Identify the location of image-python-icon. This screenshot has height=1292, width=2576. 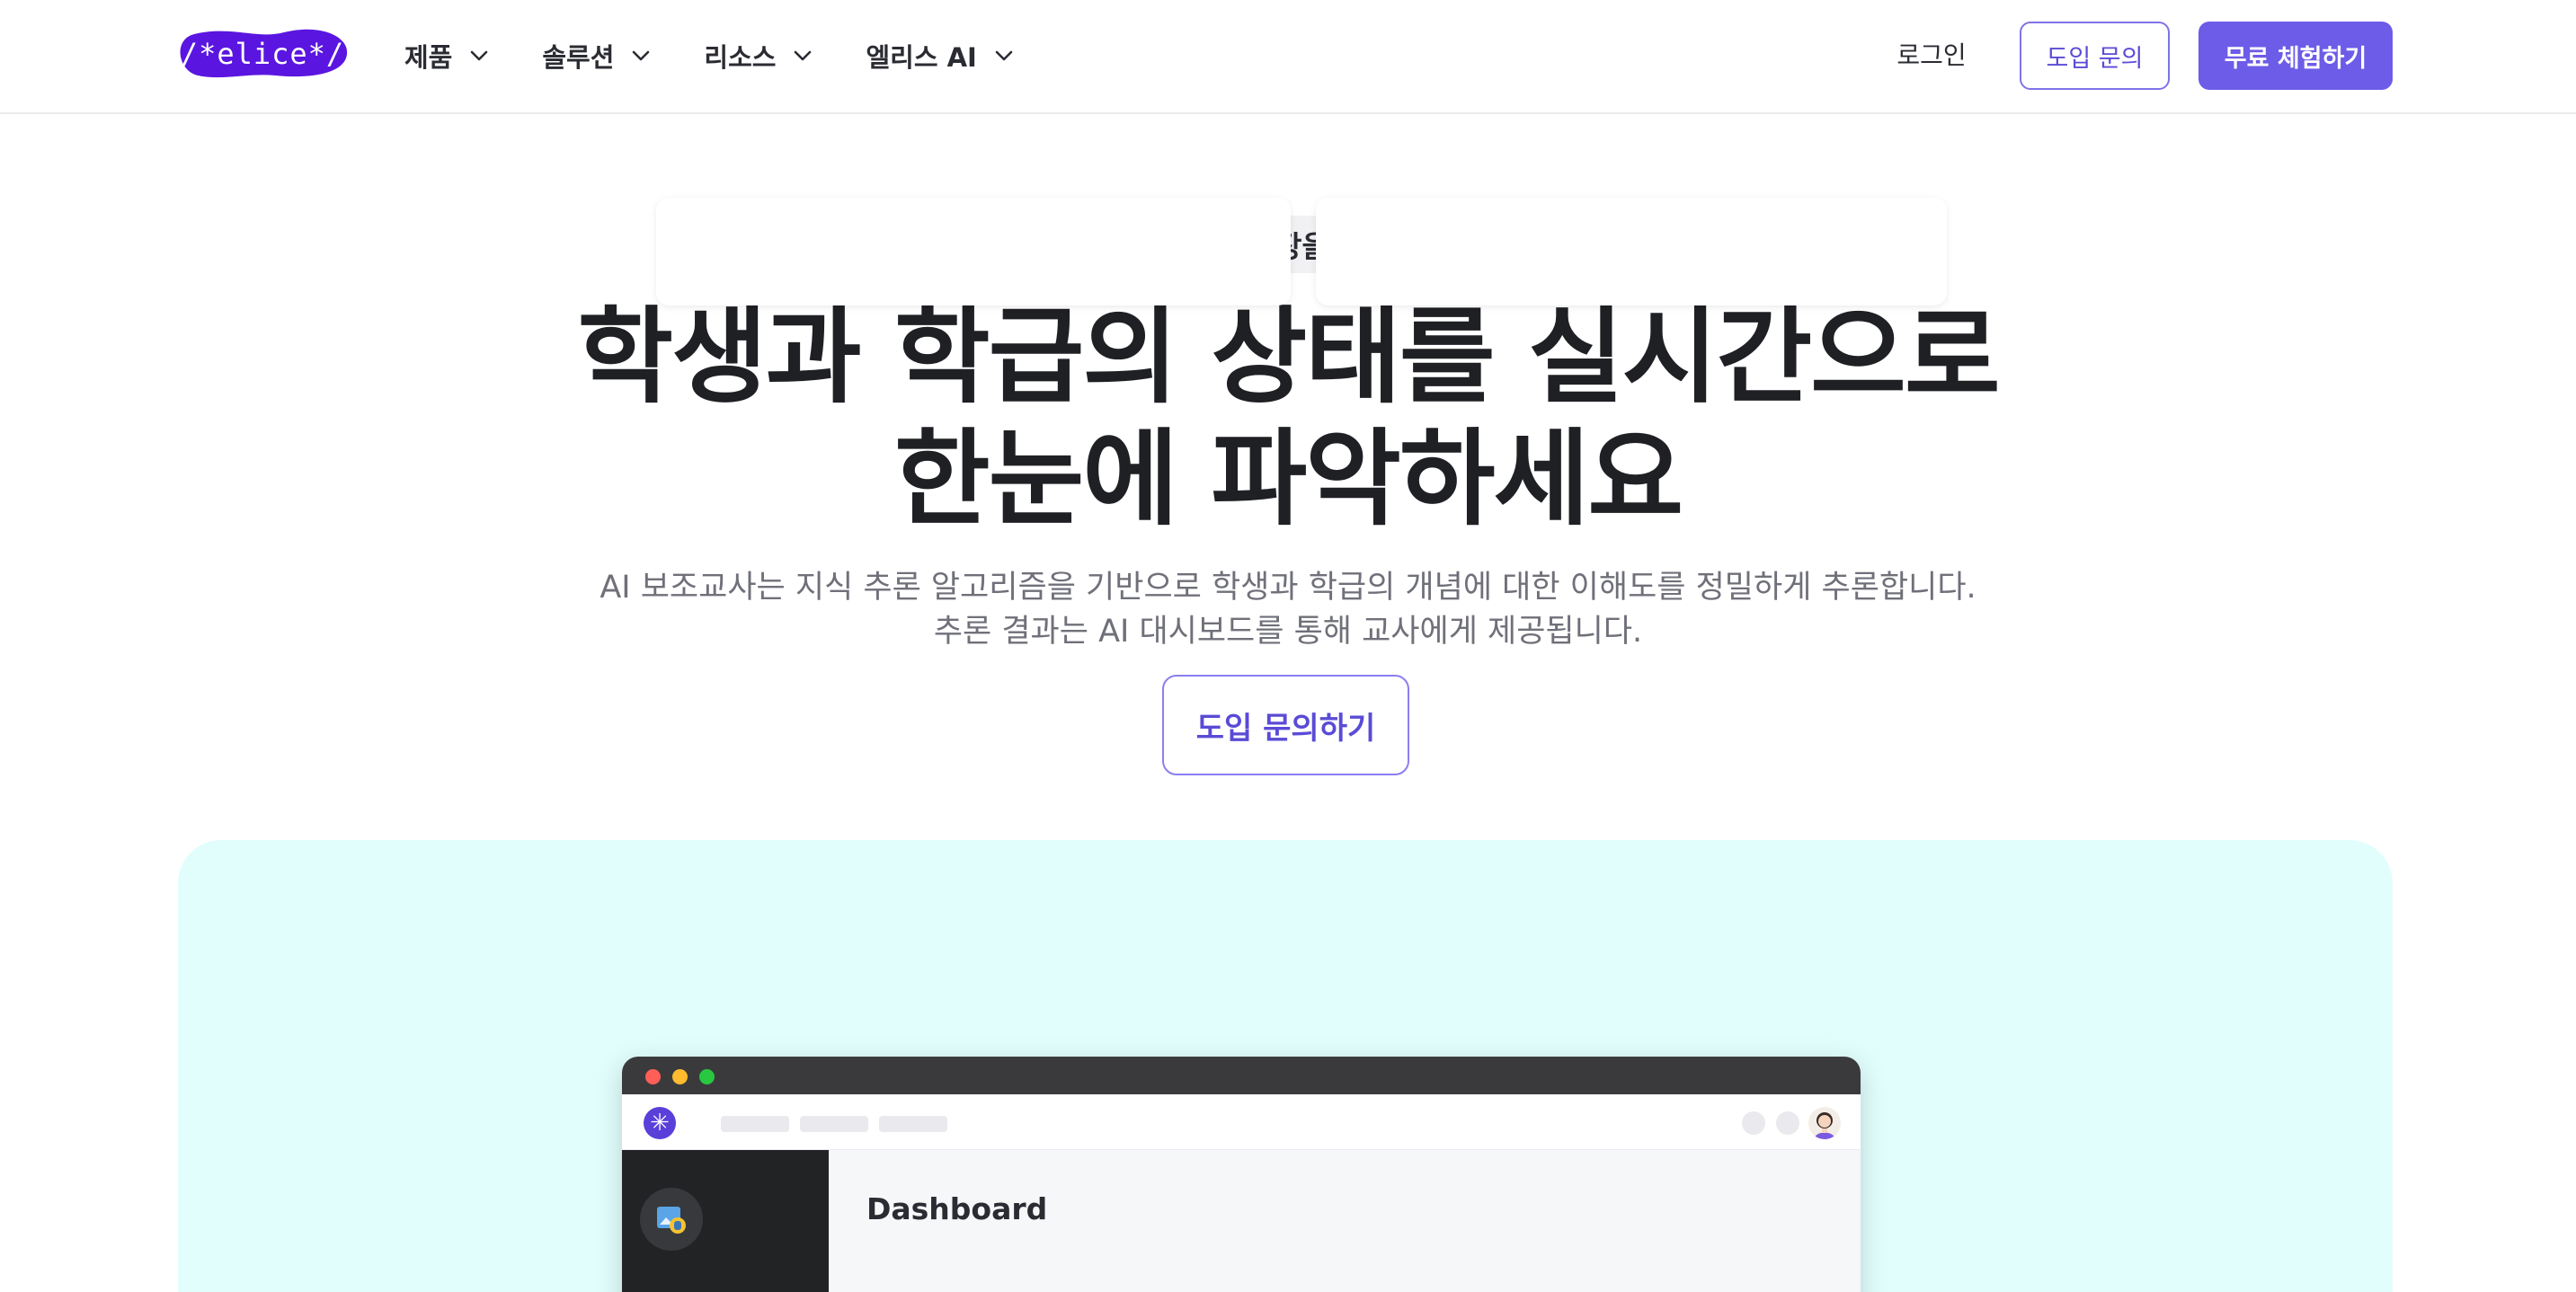
(671, 1219).